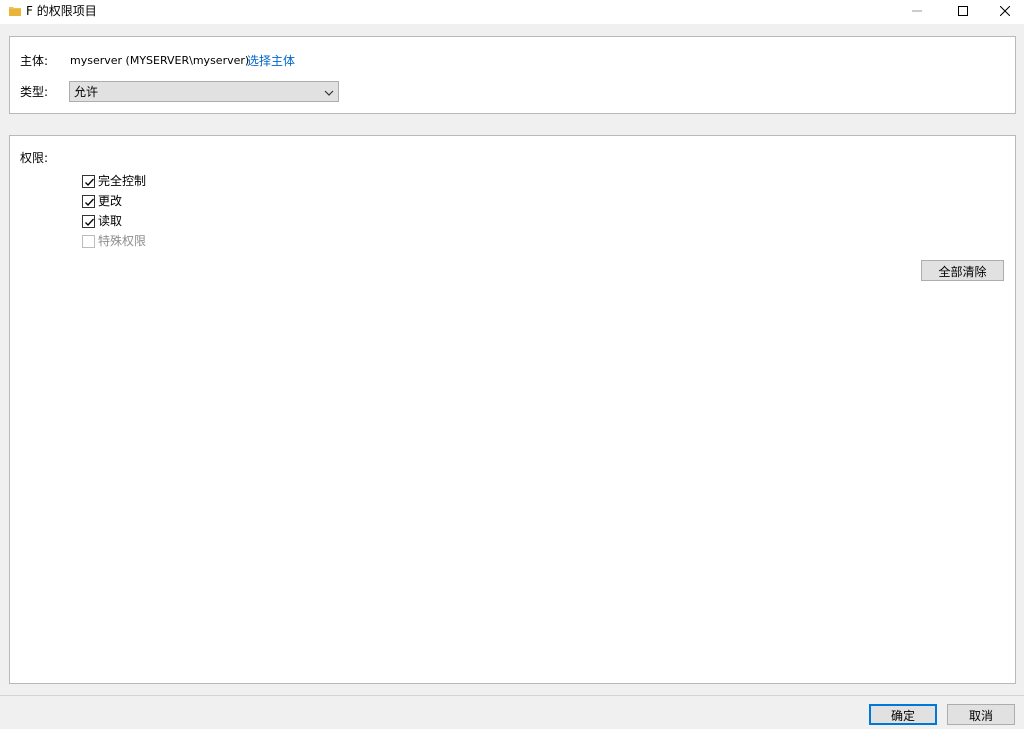 Image resolution: width=1024 pixels, height=729 pixels. I want to click on type-select-value: 允许, so click(86, 92).